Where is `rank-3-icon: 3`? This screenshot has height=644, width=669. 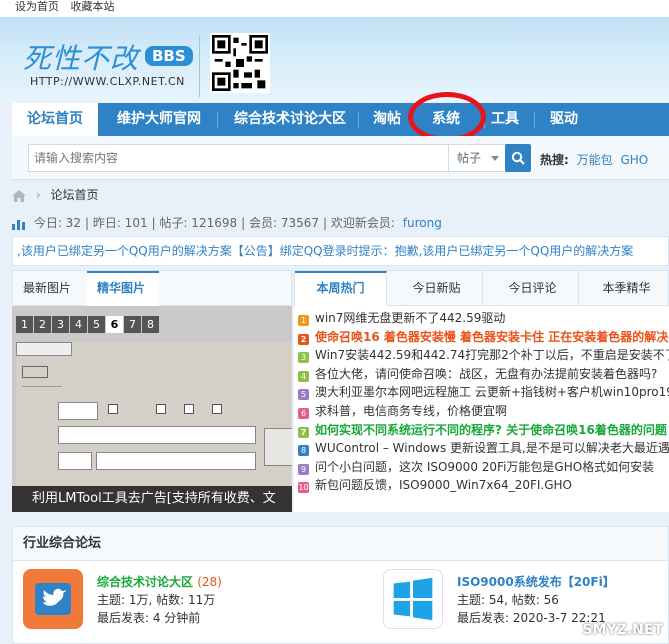
rank-3-icon: 3 is located at coordinates (303, 358).